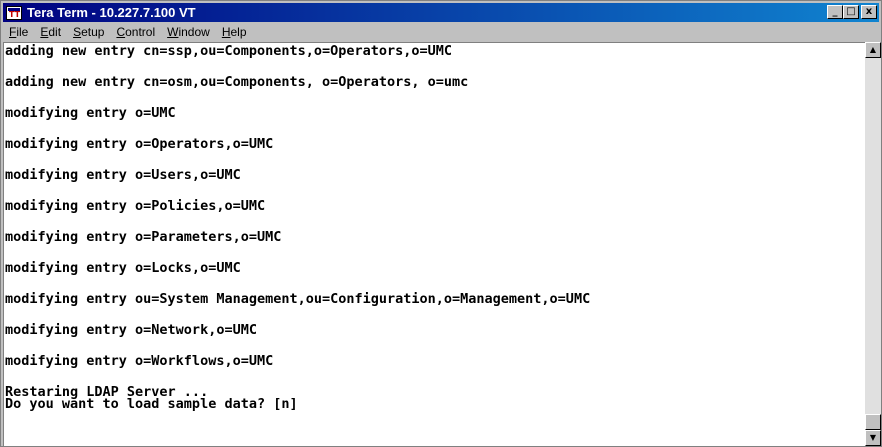 The height and width of the screenshot is (447, 882). What do you see at coordinates (873, 50) in the screenshot?
I see `scroll-up-arrow-icon: ▲` at bounding box center [873, 50].